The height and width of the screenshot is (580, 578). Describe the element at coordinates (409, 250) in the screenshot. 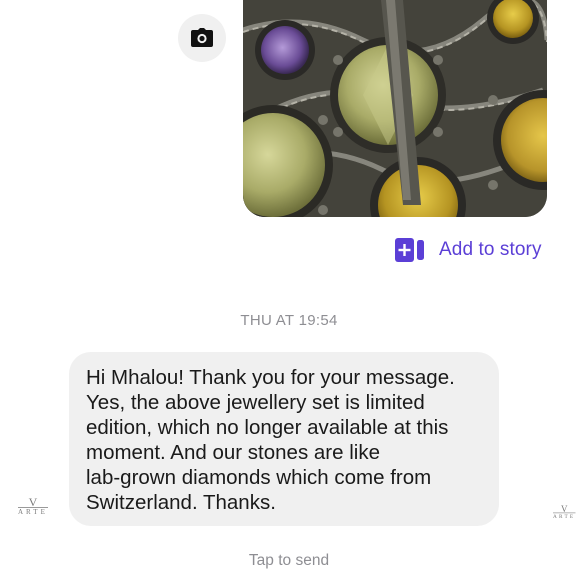

I see `add-to-story-icon` at that location.